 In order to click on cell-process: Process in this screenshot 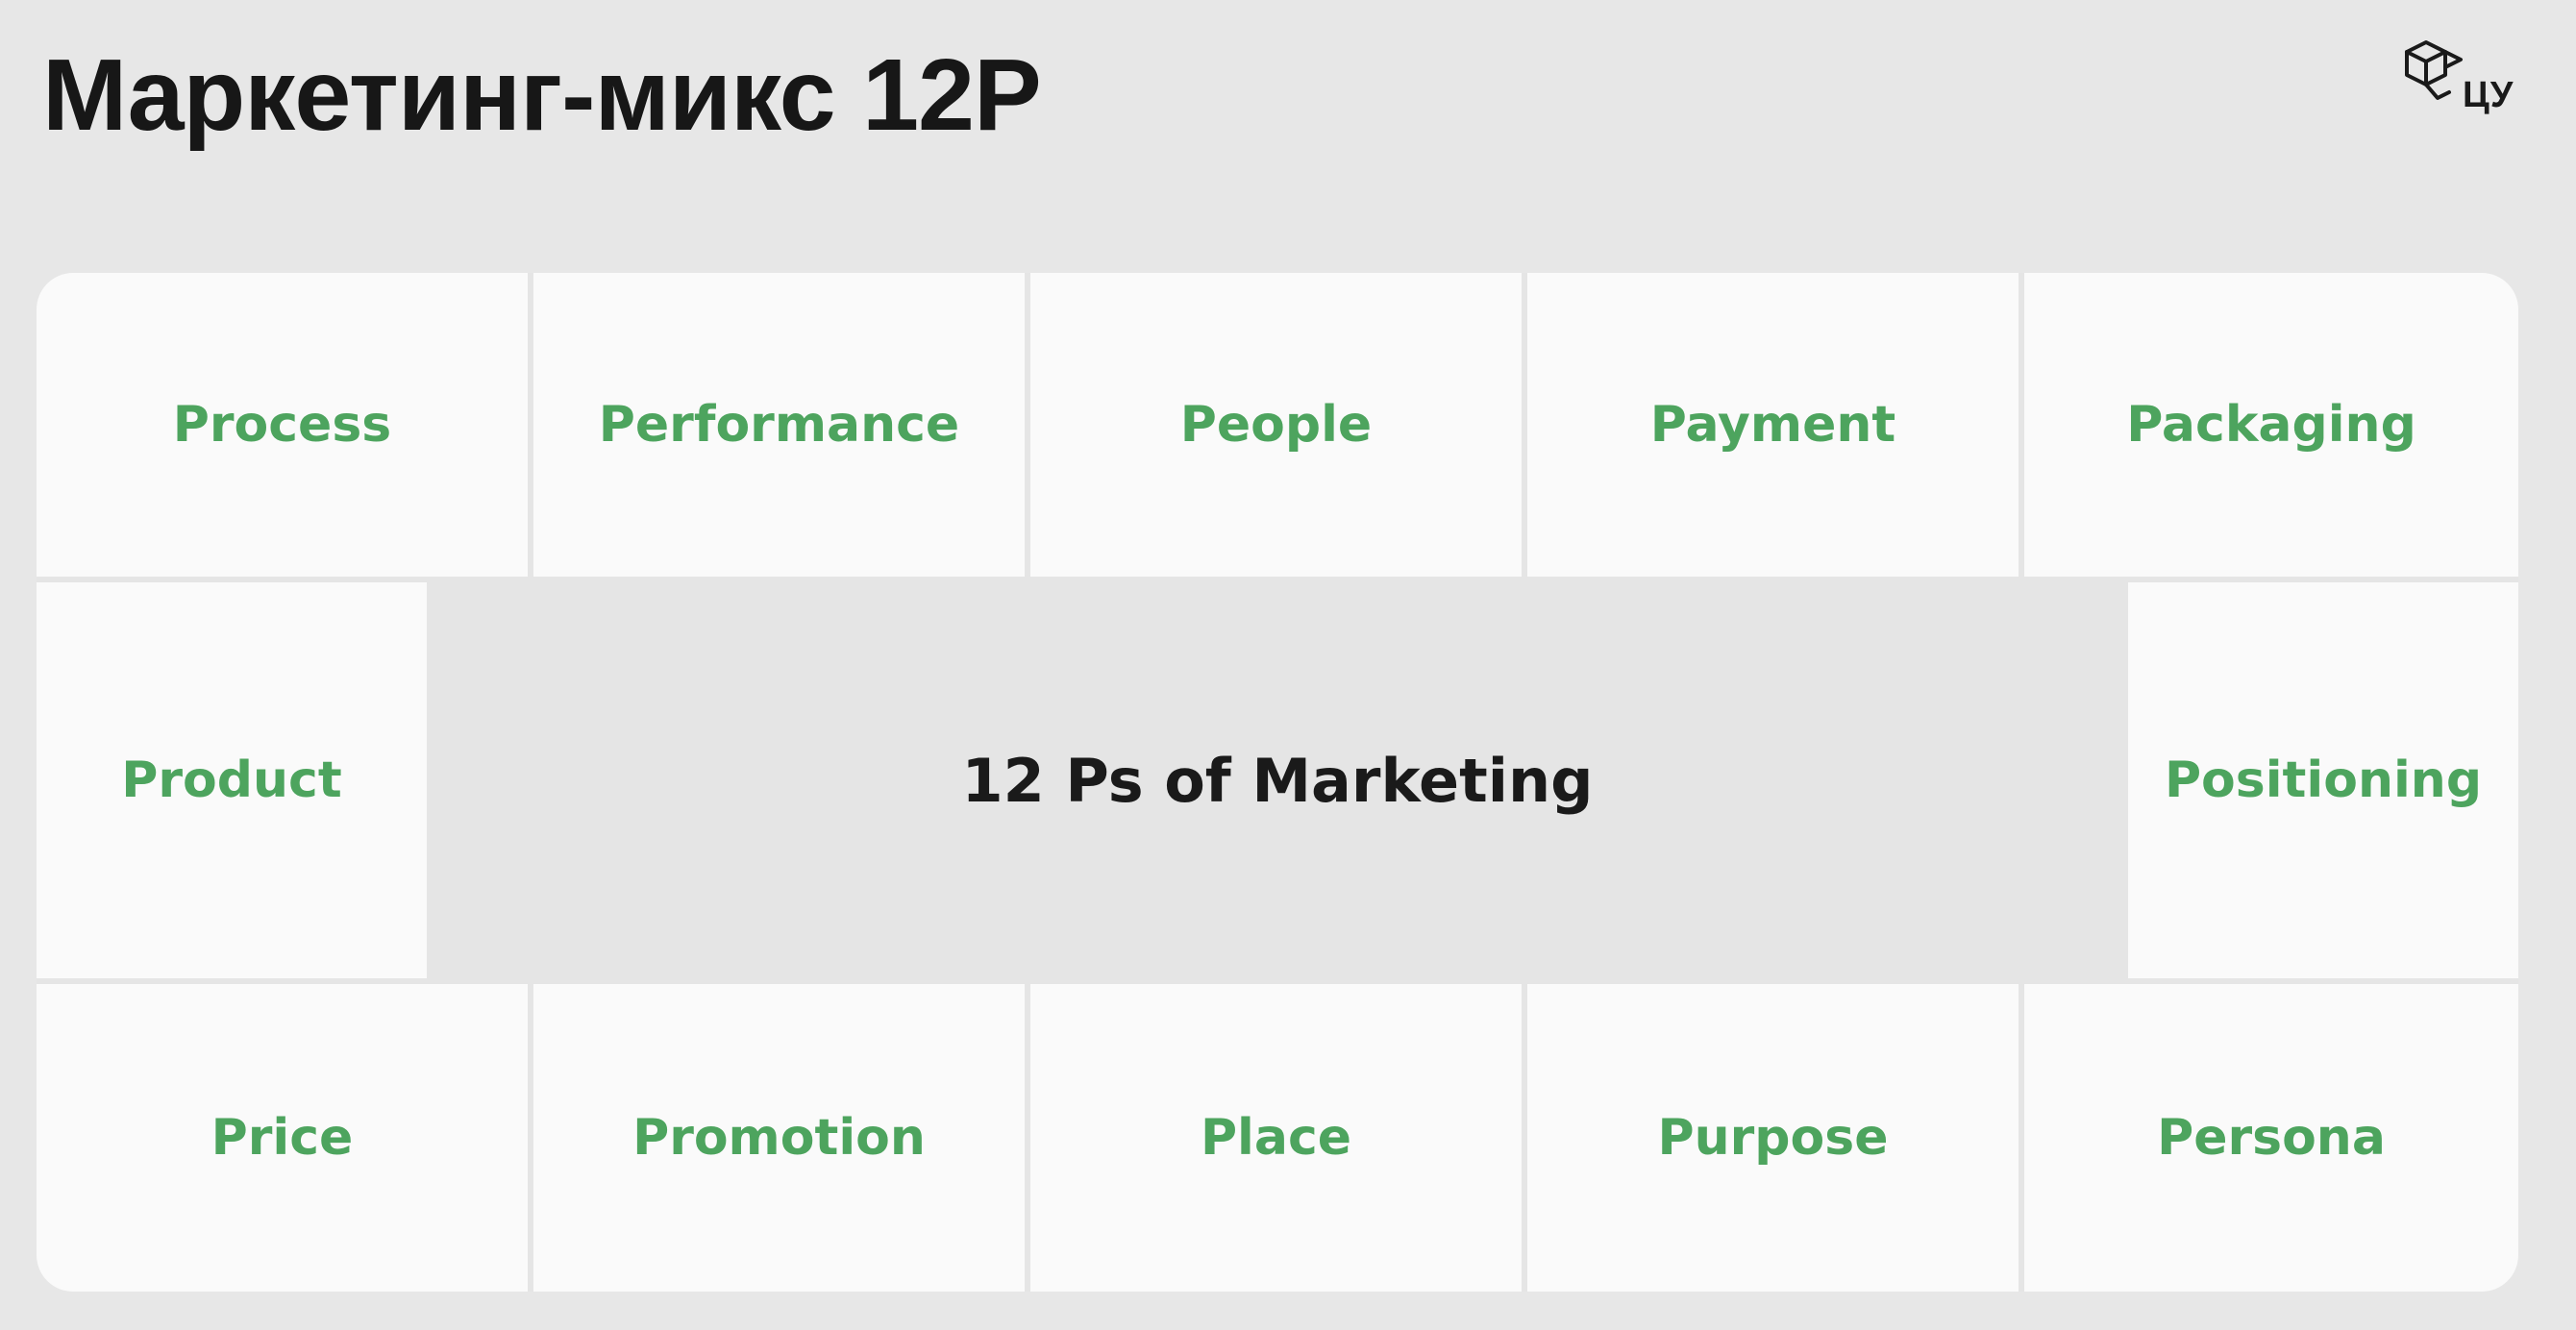, I will do `click(282, 425)`.